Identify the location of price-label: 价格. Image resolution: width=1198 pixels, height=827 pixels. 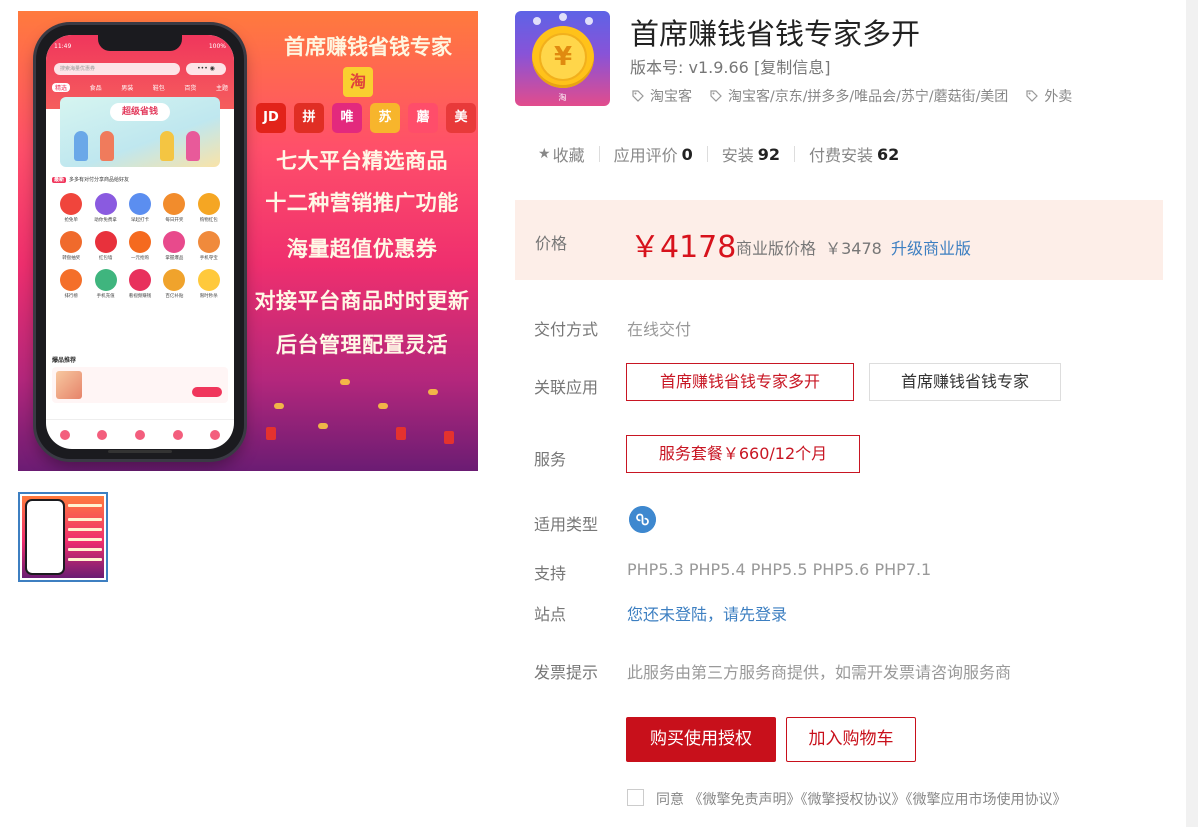
(551, 243).